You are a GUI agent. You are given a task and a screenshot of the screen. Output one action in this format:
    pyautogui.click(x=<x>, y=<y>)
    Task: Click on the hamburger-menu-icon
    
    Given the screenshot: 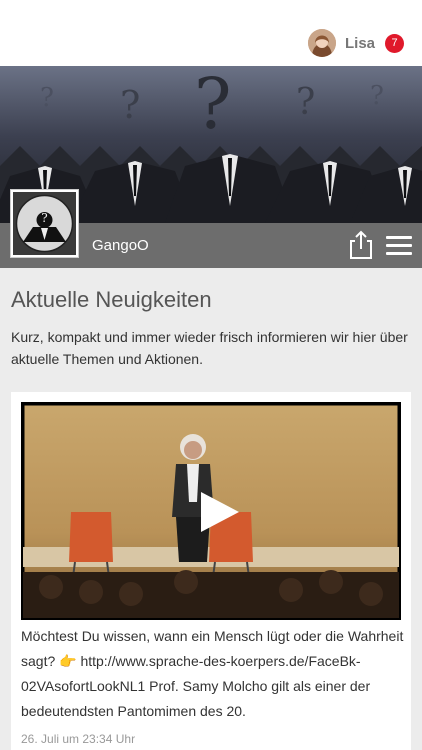 What is the action you would take?
    pyautogui.click(x=399, y=246)
    